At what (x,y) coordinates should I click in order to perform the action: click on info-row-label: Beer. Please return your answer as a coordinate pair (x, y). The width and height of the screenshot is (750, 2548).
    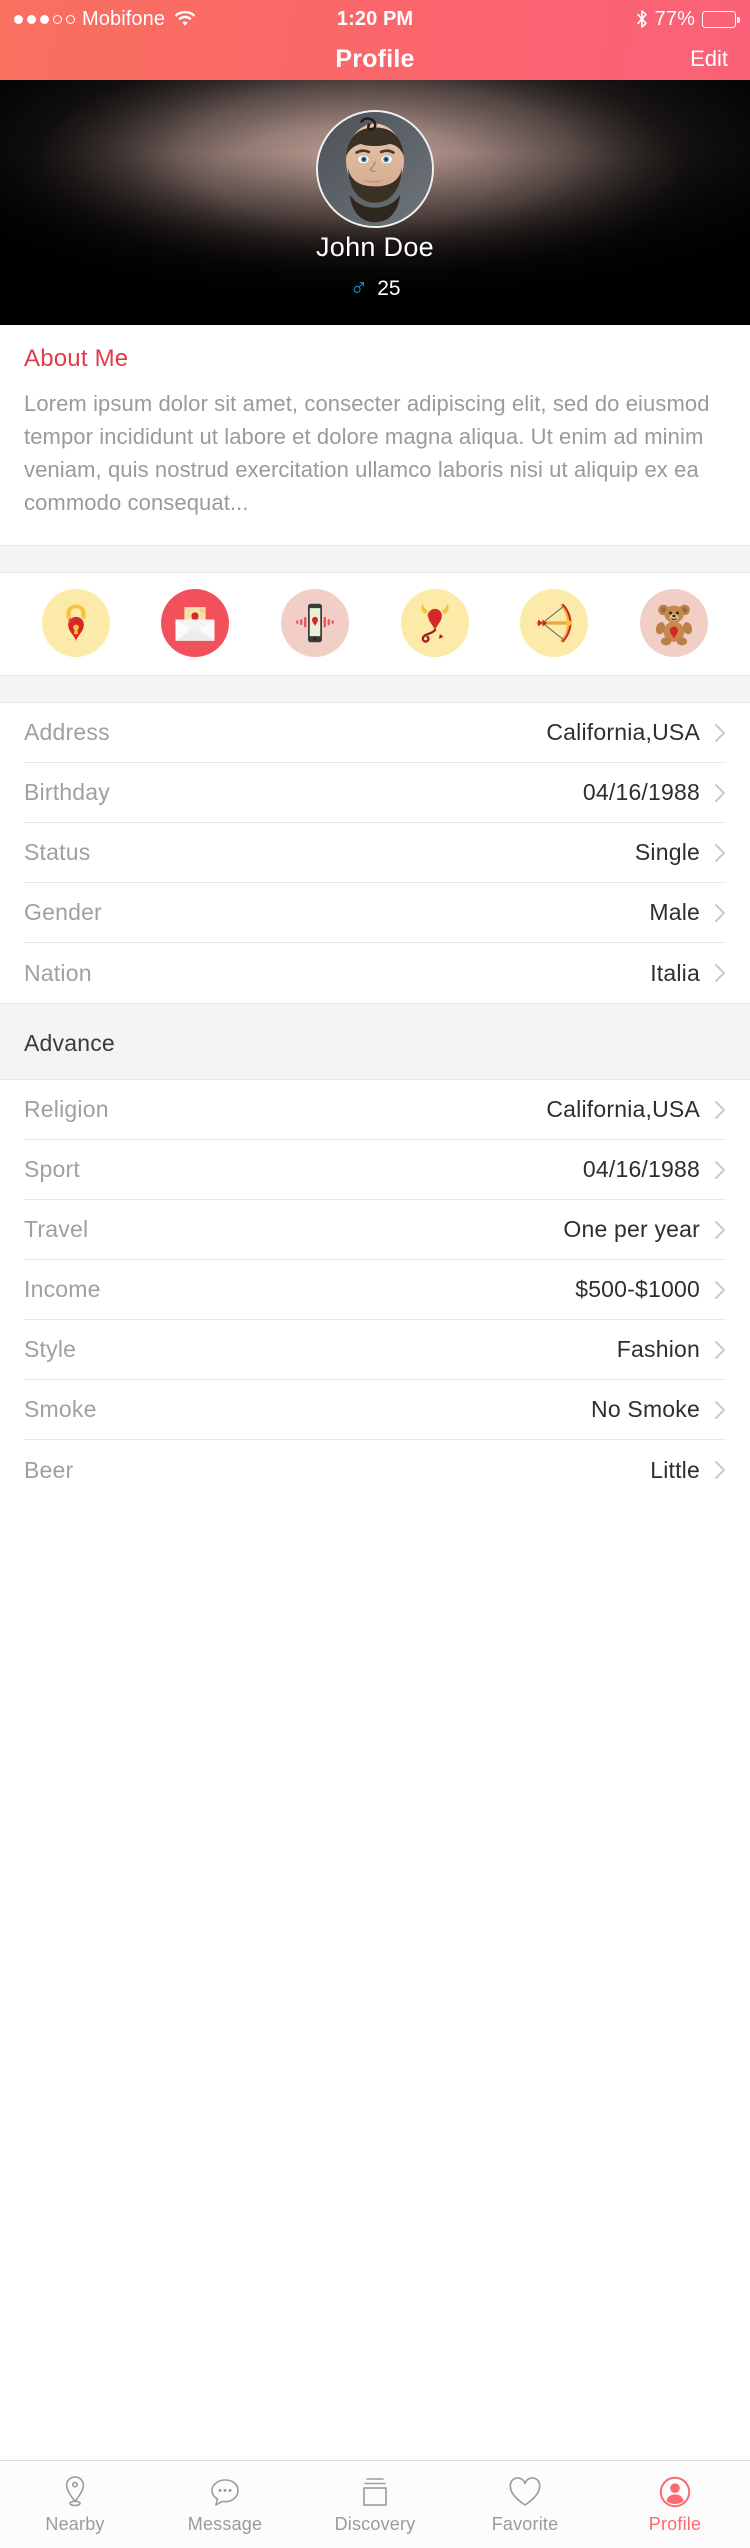
    Looking at the image, I should click on (49, 1469).